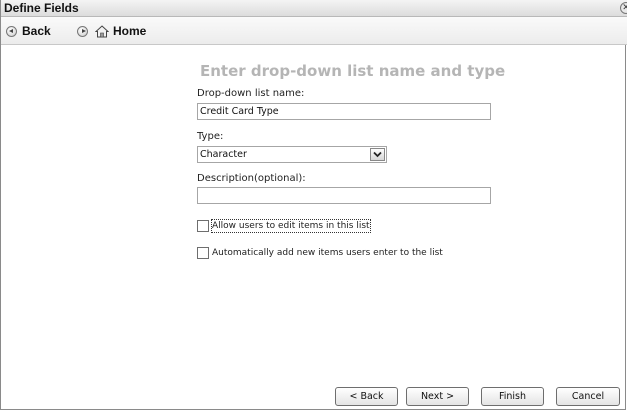 The height and width of the screenshot is (411, 627). What do you see at coordinates (251, 178) in the screenshot?
I see `description-label: Description(optional):` at bounding box center [251, 178].